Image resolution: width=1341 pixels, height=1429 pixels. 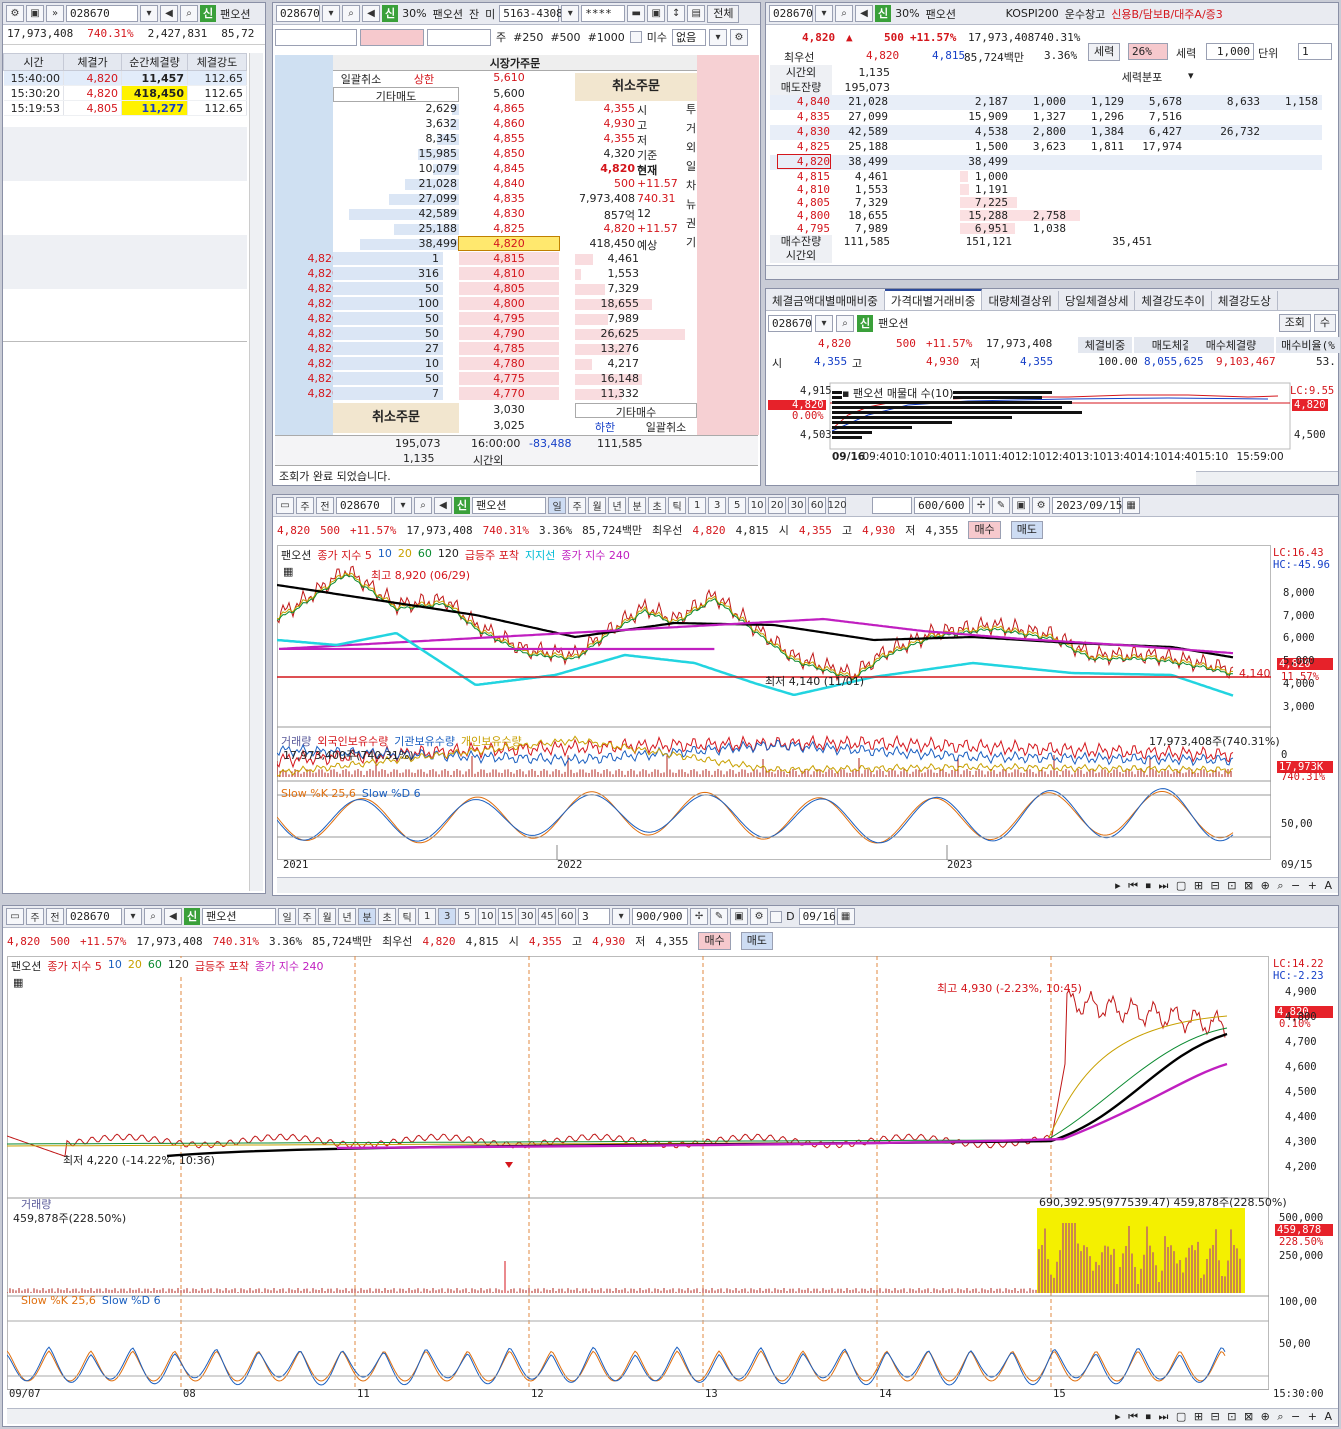 What do you see at coordinates (1230, 51) in the screenshot?
I see `force-qty-input: 1,000` at bounding box center [1230, 51].